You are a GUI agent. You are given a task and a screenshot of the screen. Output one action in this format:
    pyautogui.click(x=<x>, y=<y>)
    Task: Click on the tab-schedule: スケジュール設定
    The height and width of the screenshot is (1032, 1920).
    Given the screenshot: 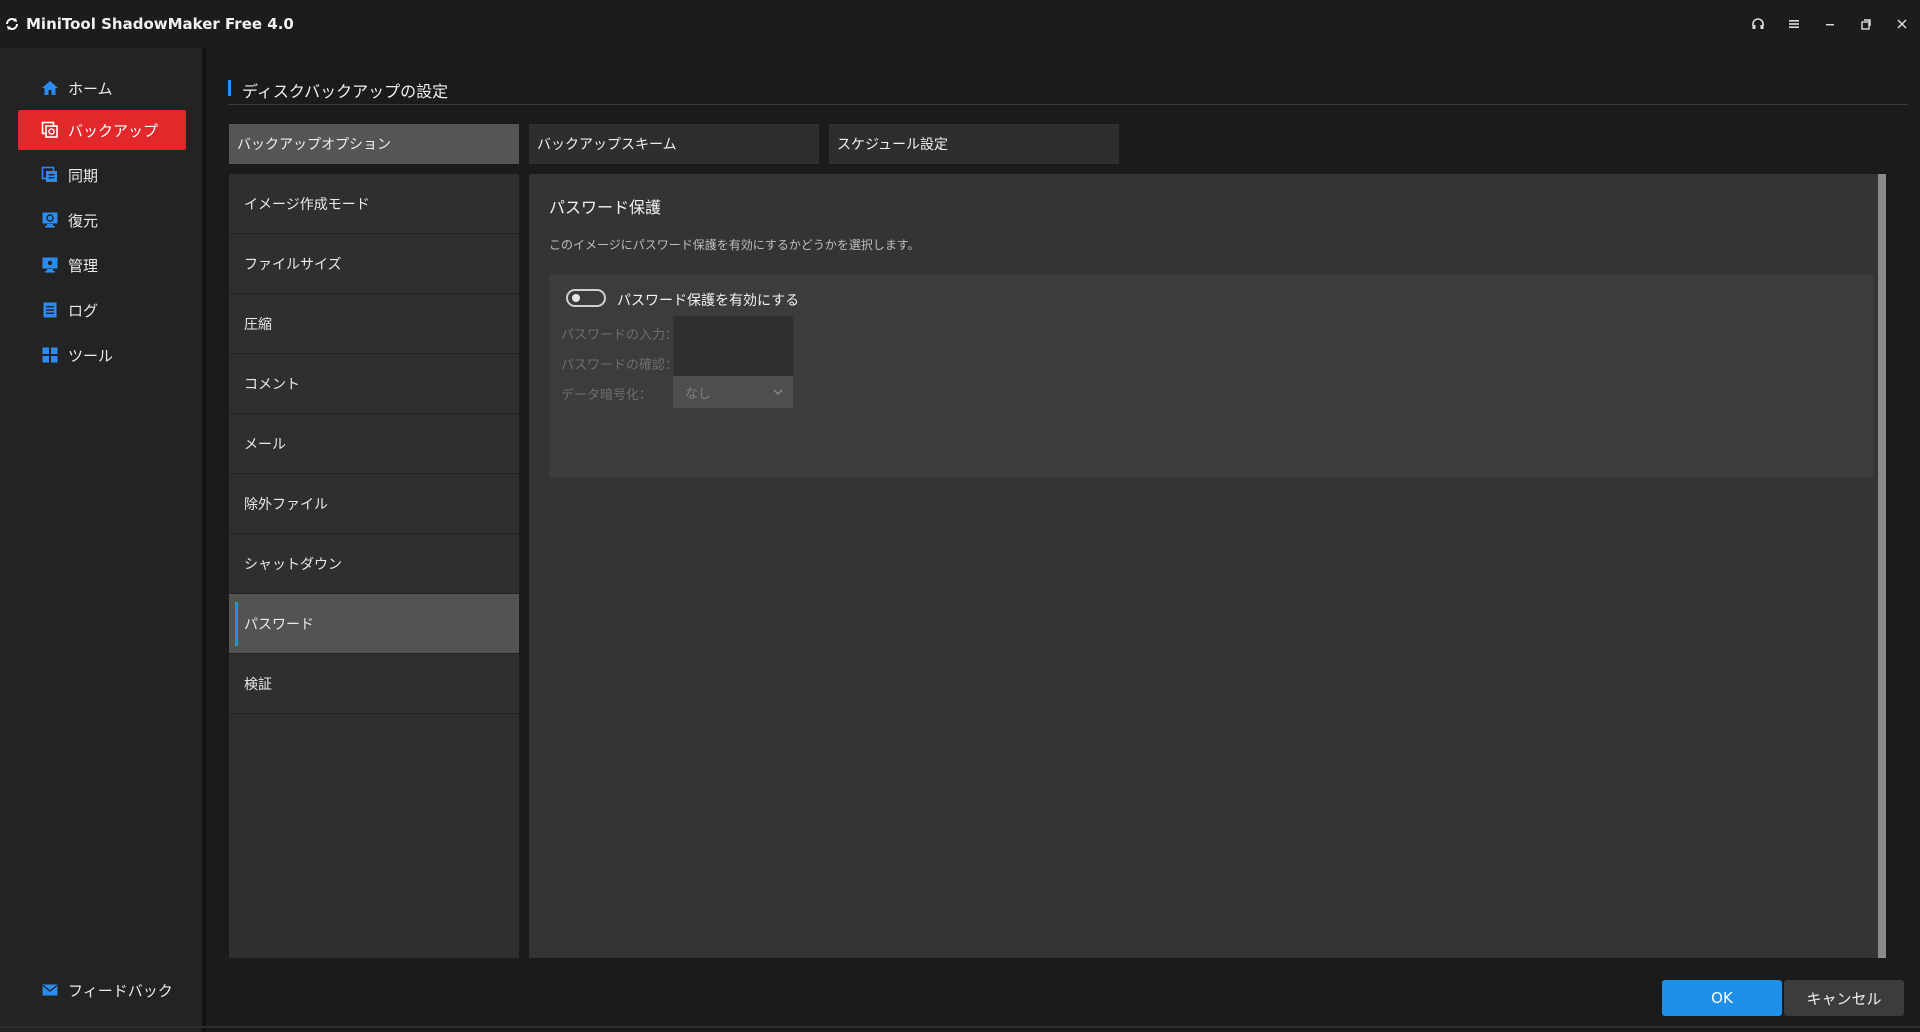 What is the action you would take?
    pyautogui.click(x=974, y=144)
    